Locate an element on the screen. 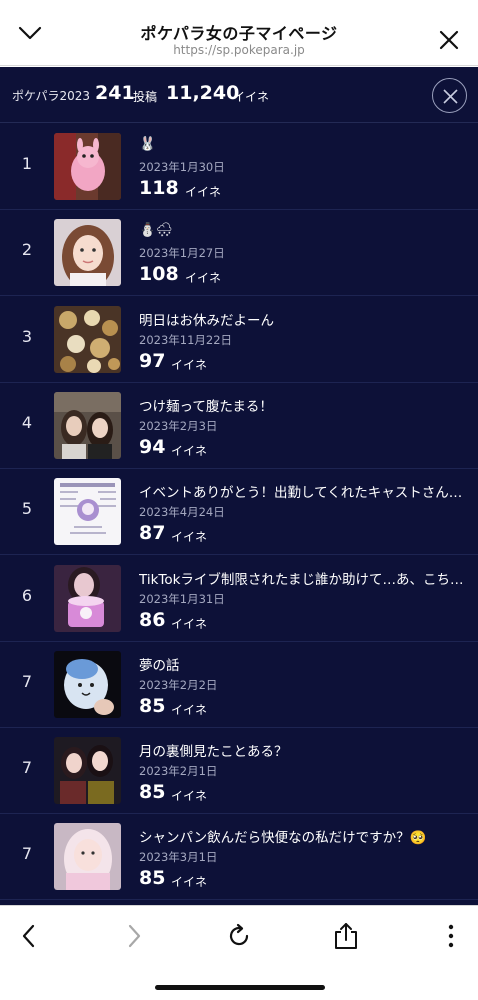  like-count: 86 is located at coordinates (152, 619).